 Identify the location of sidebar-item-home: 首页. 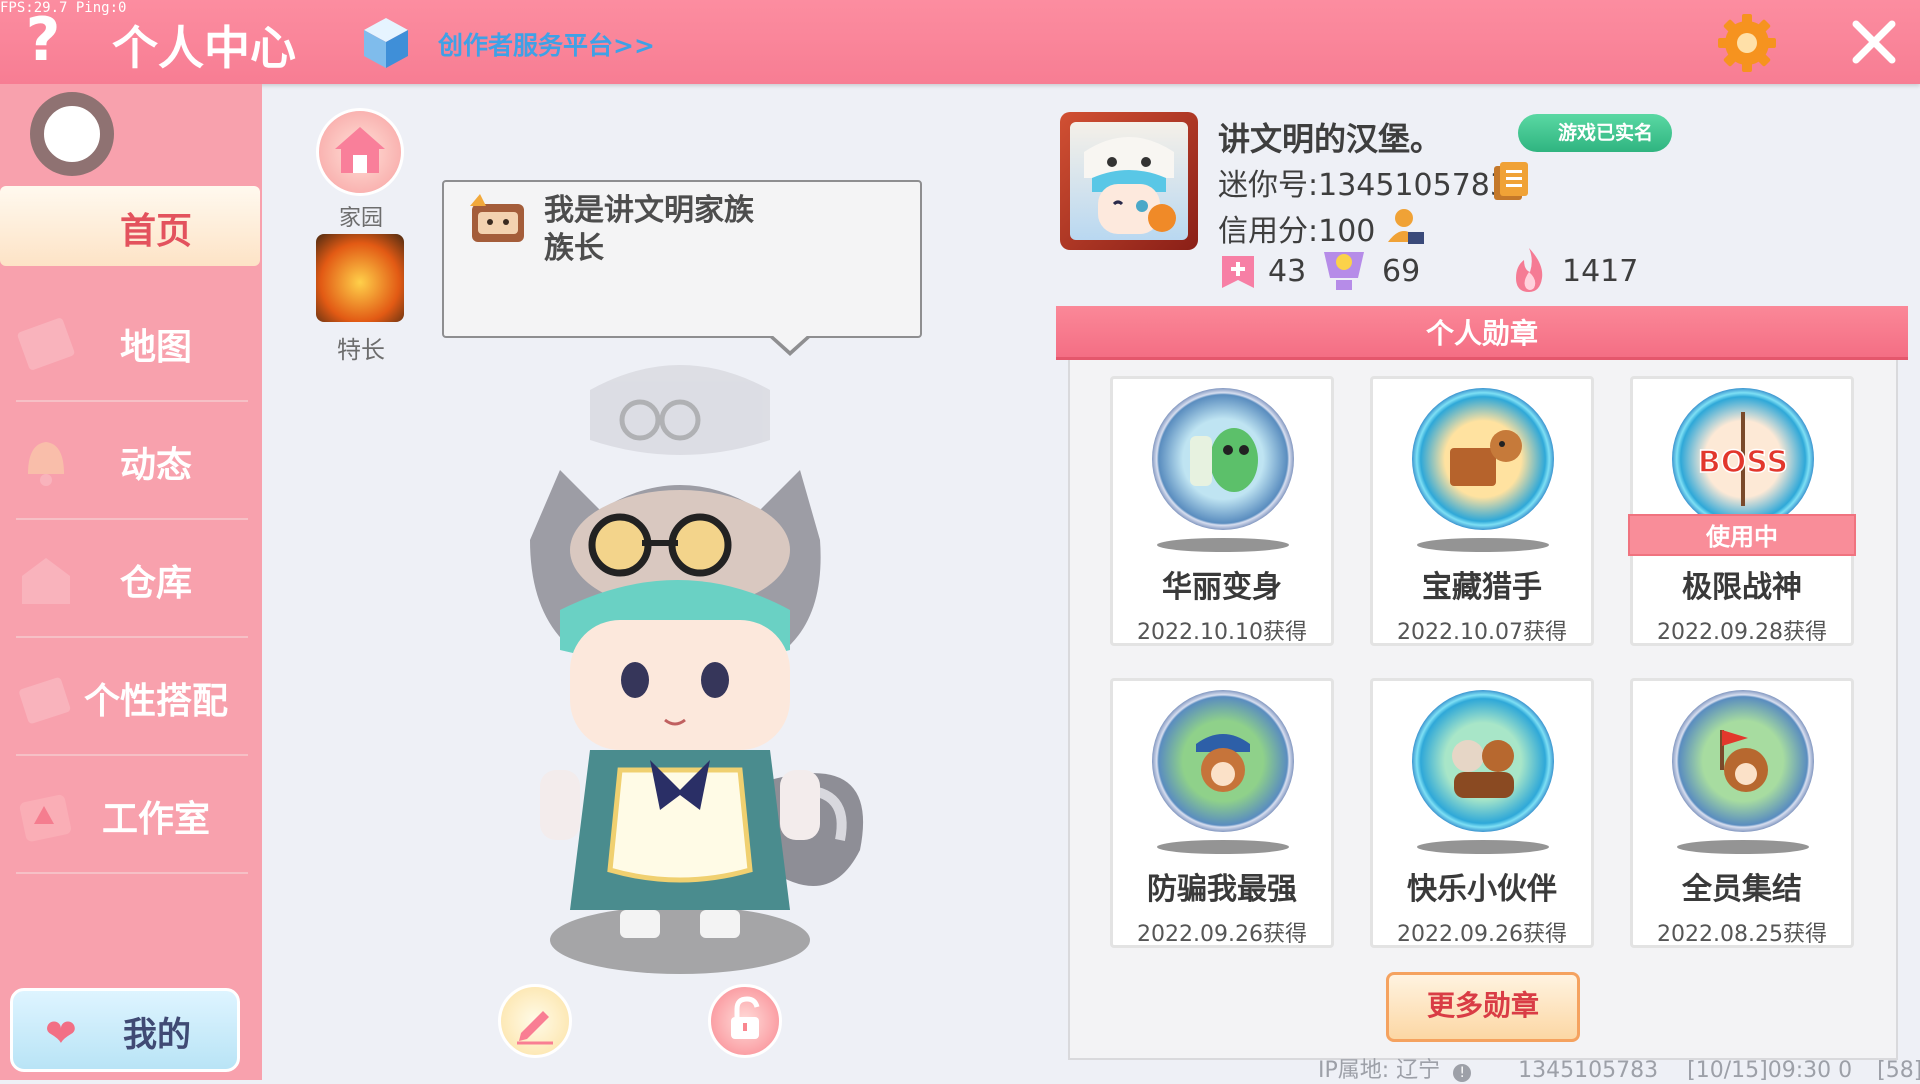
(130, 226).